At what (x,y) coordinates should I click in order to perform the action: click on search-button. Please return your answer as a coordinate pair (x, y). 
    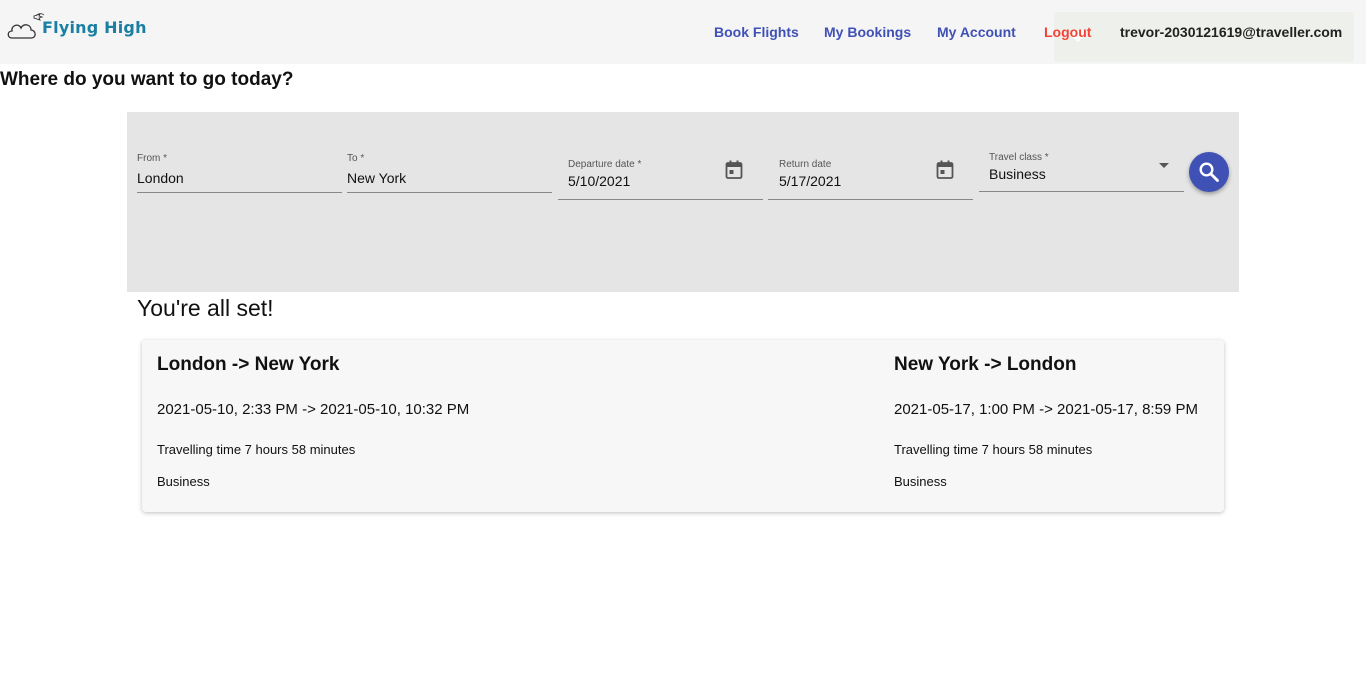
    Looking at the image, I should click on (1209, 172).